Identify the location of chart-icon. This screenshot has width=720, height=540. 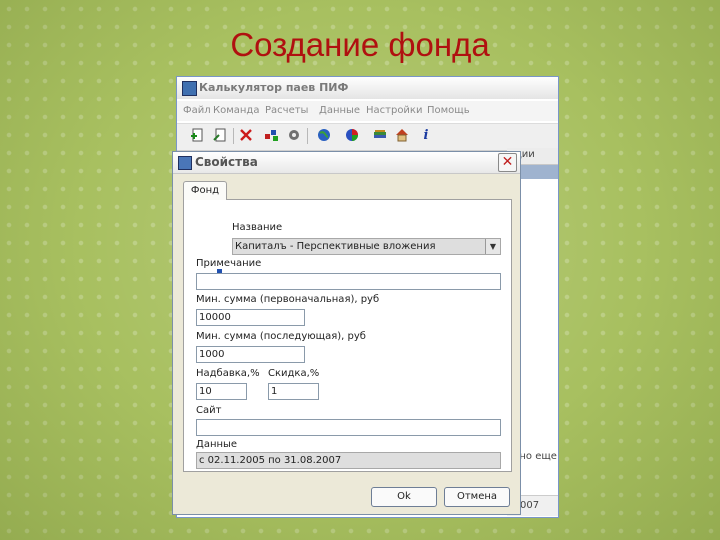
(352, 136).